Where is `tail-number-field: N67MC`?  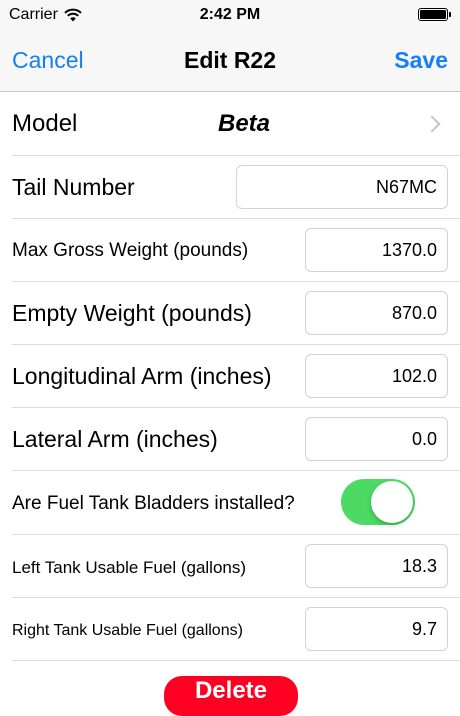 tail-number-field: N67MC is located at coordinates (342, 187).